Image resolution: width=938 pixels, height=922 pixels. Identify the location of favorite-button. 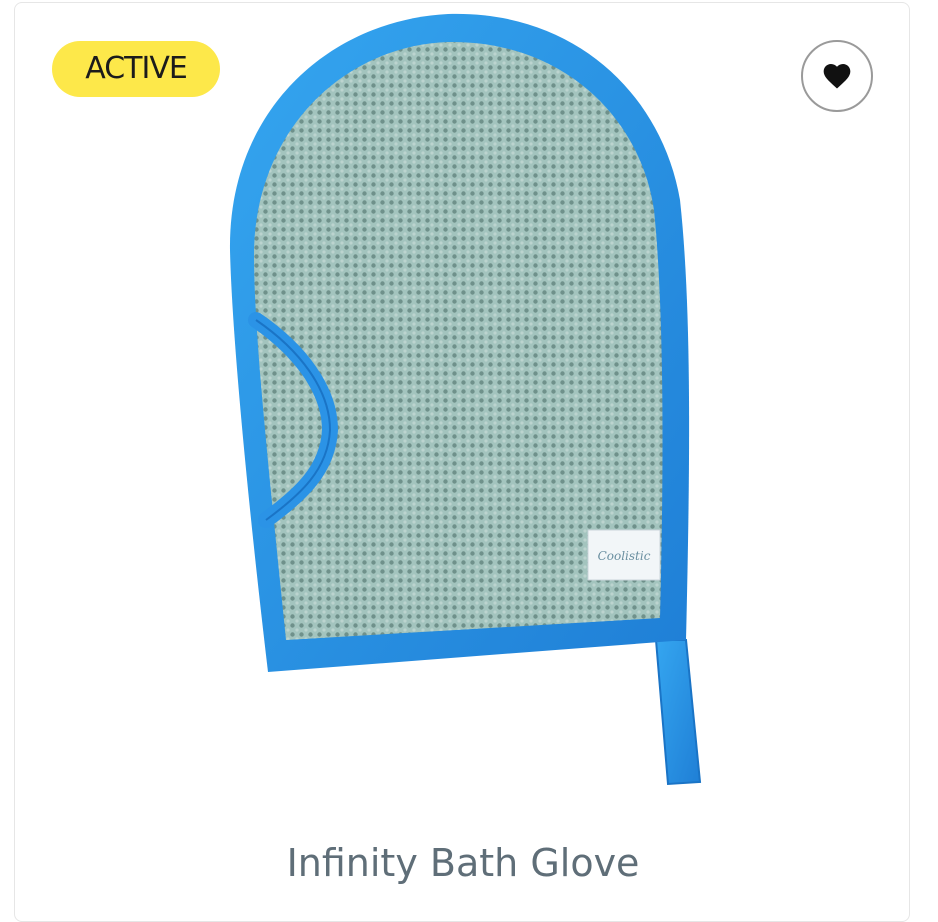
(837, 76).